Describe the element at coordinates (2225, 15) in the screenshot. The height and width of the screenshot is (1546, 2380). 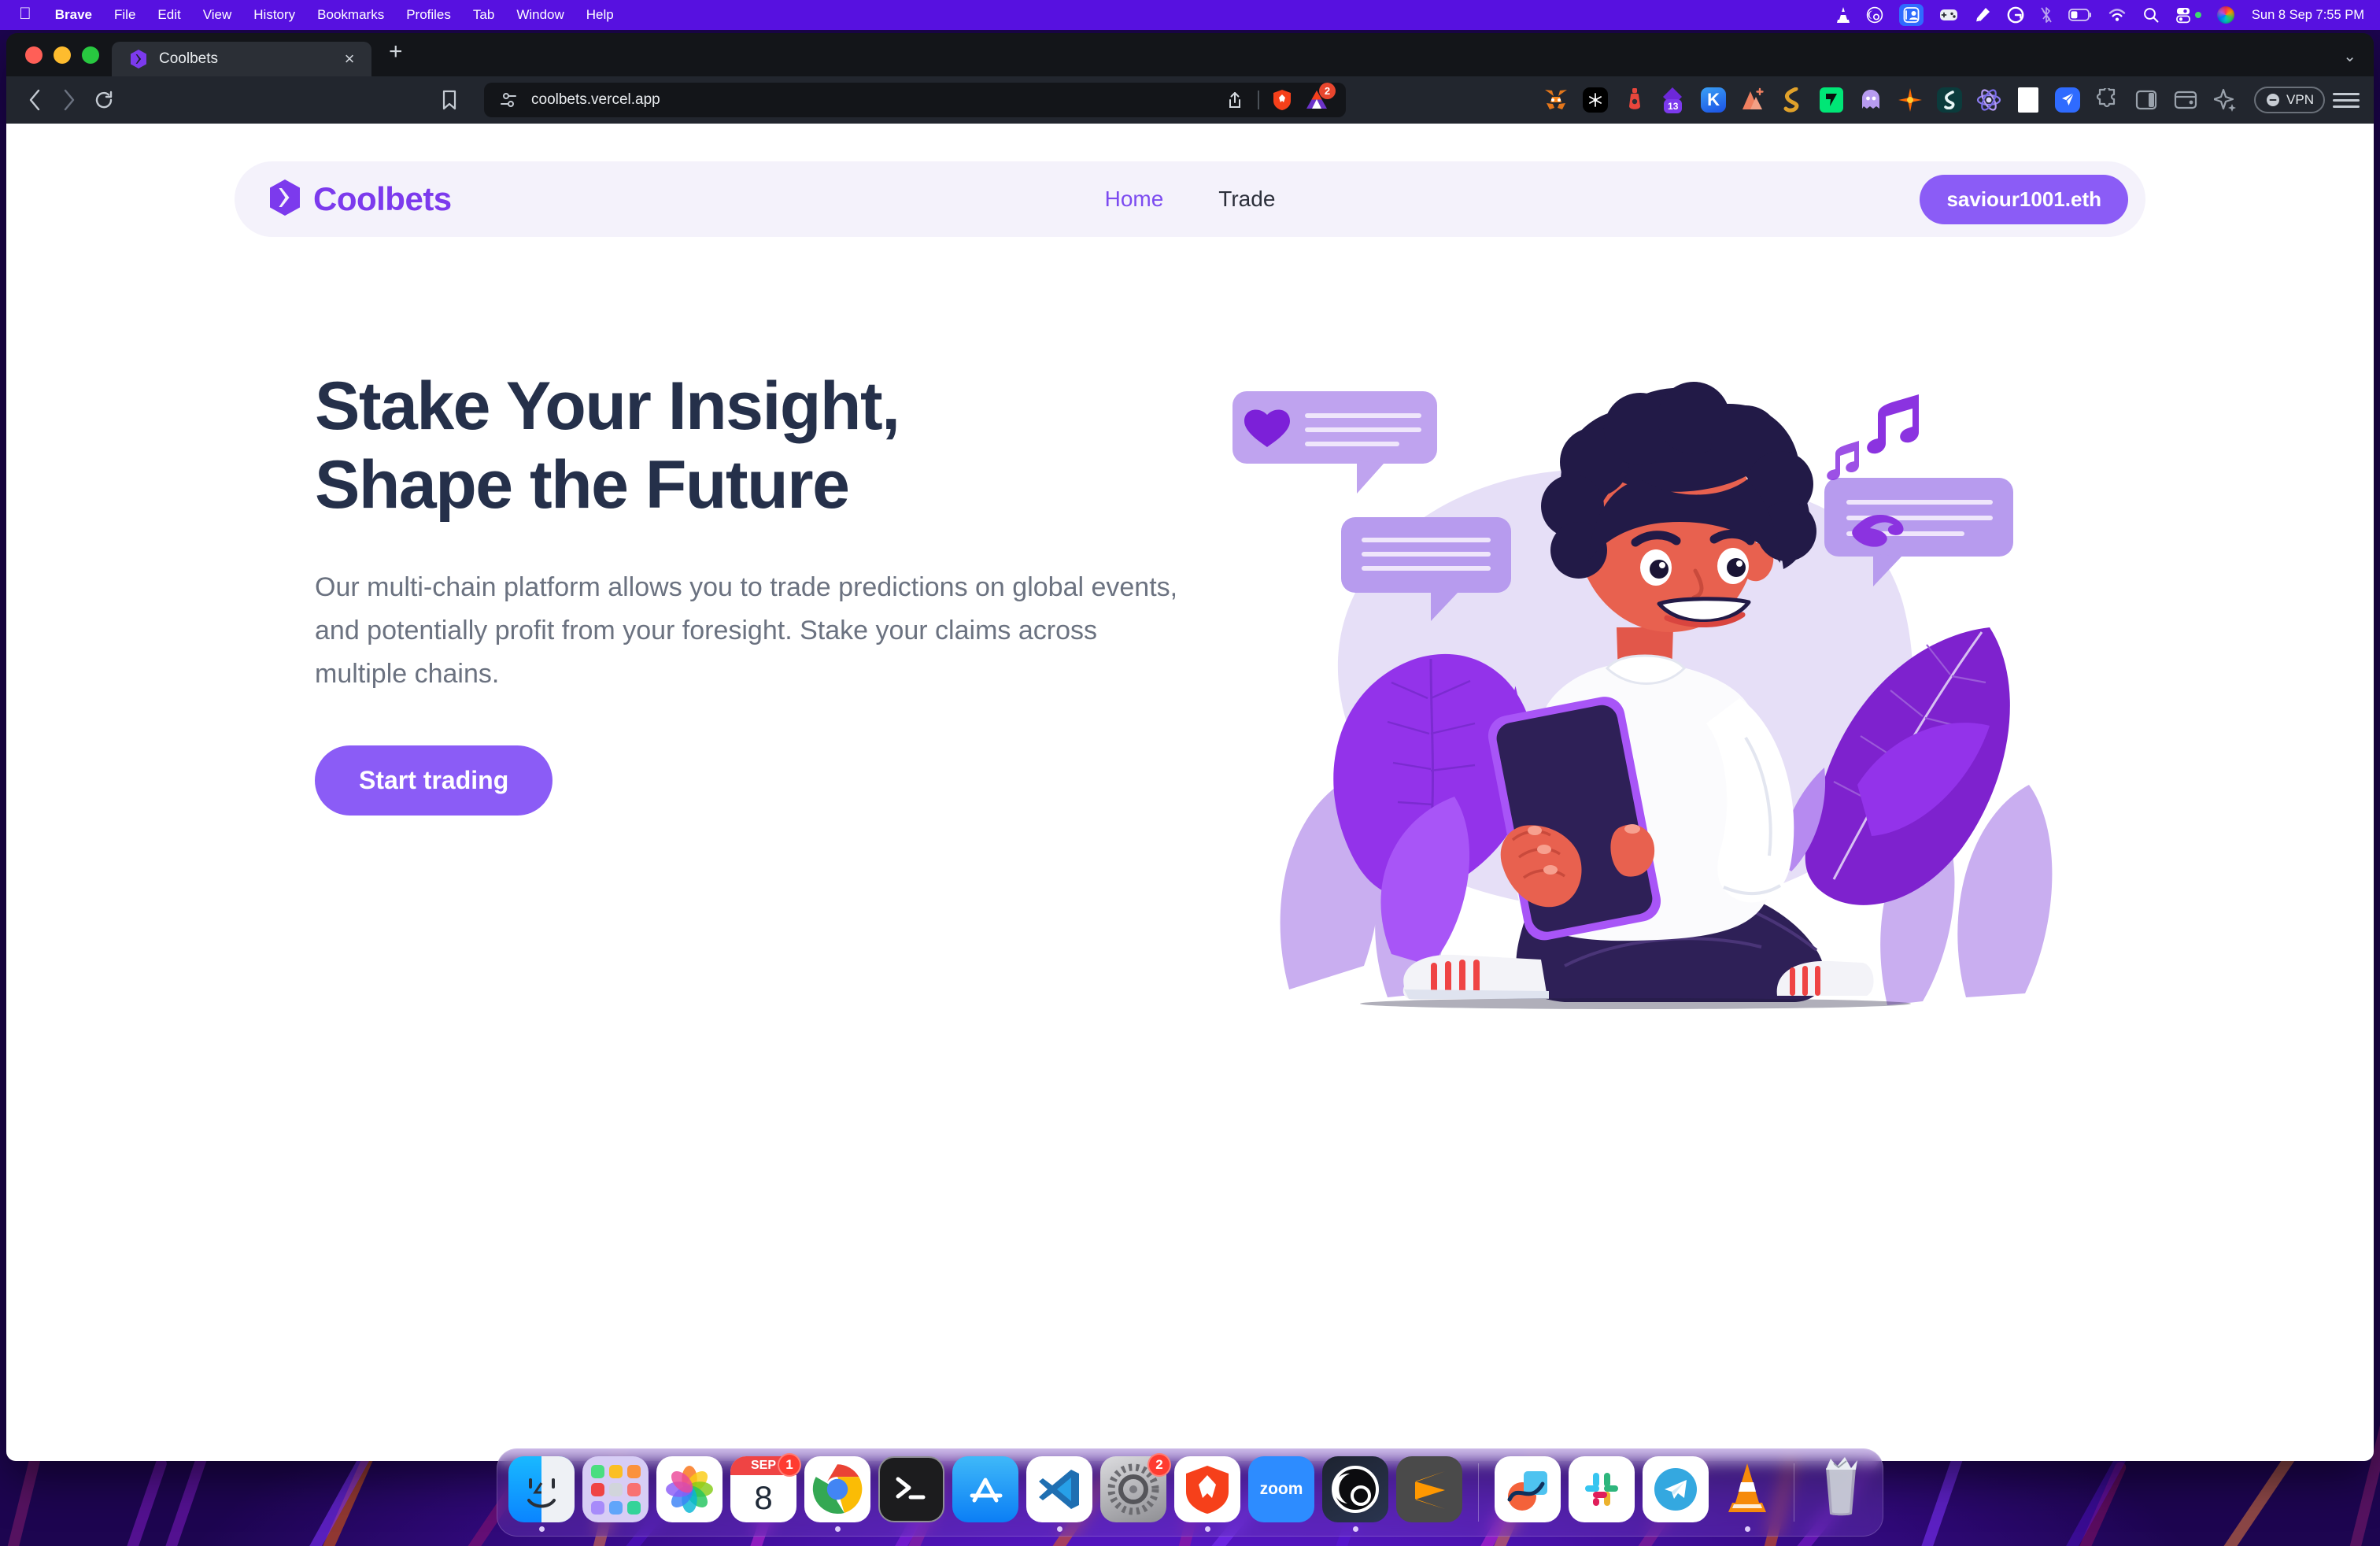
I see `siri-icon` at that location.